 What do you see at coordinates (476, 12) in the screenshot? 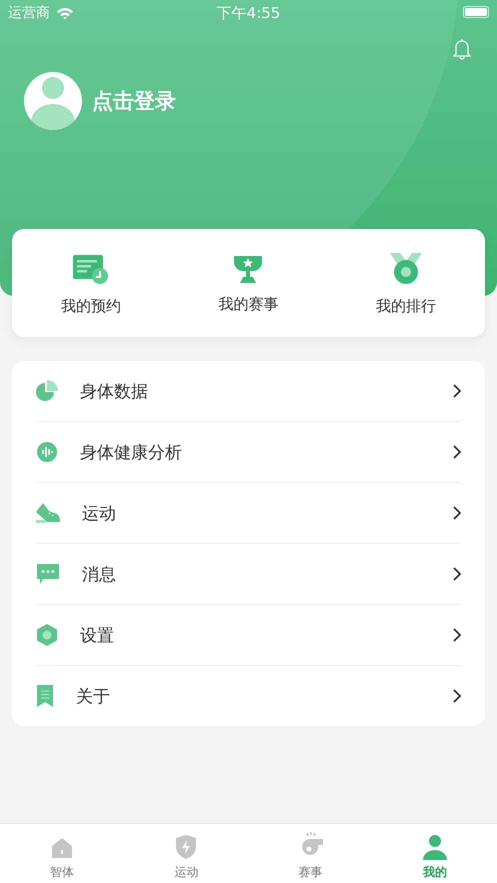
I see `battery-icon` at bounding box center [476, 12].